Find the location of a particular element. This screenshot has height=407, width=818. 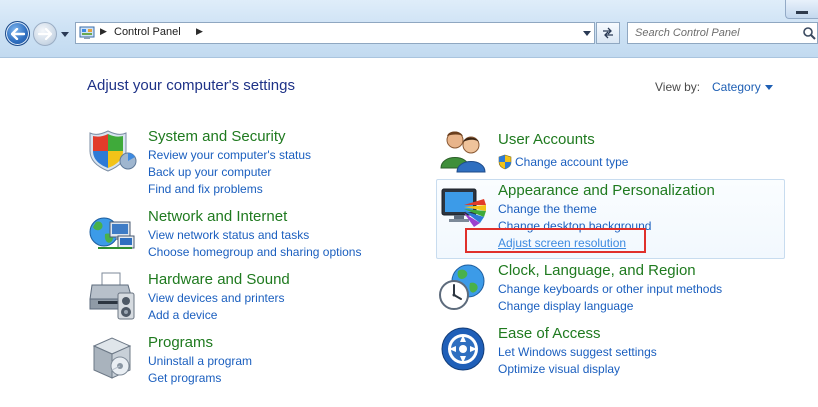

category-user-accounts: User Accounts is located at coordinates (546, 139).